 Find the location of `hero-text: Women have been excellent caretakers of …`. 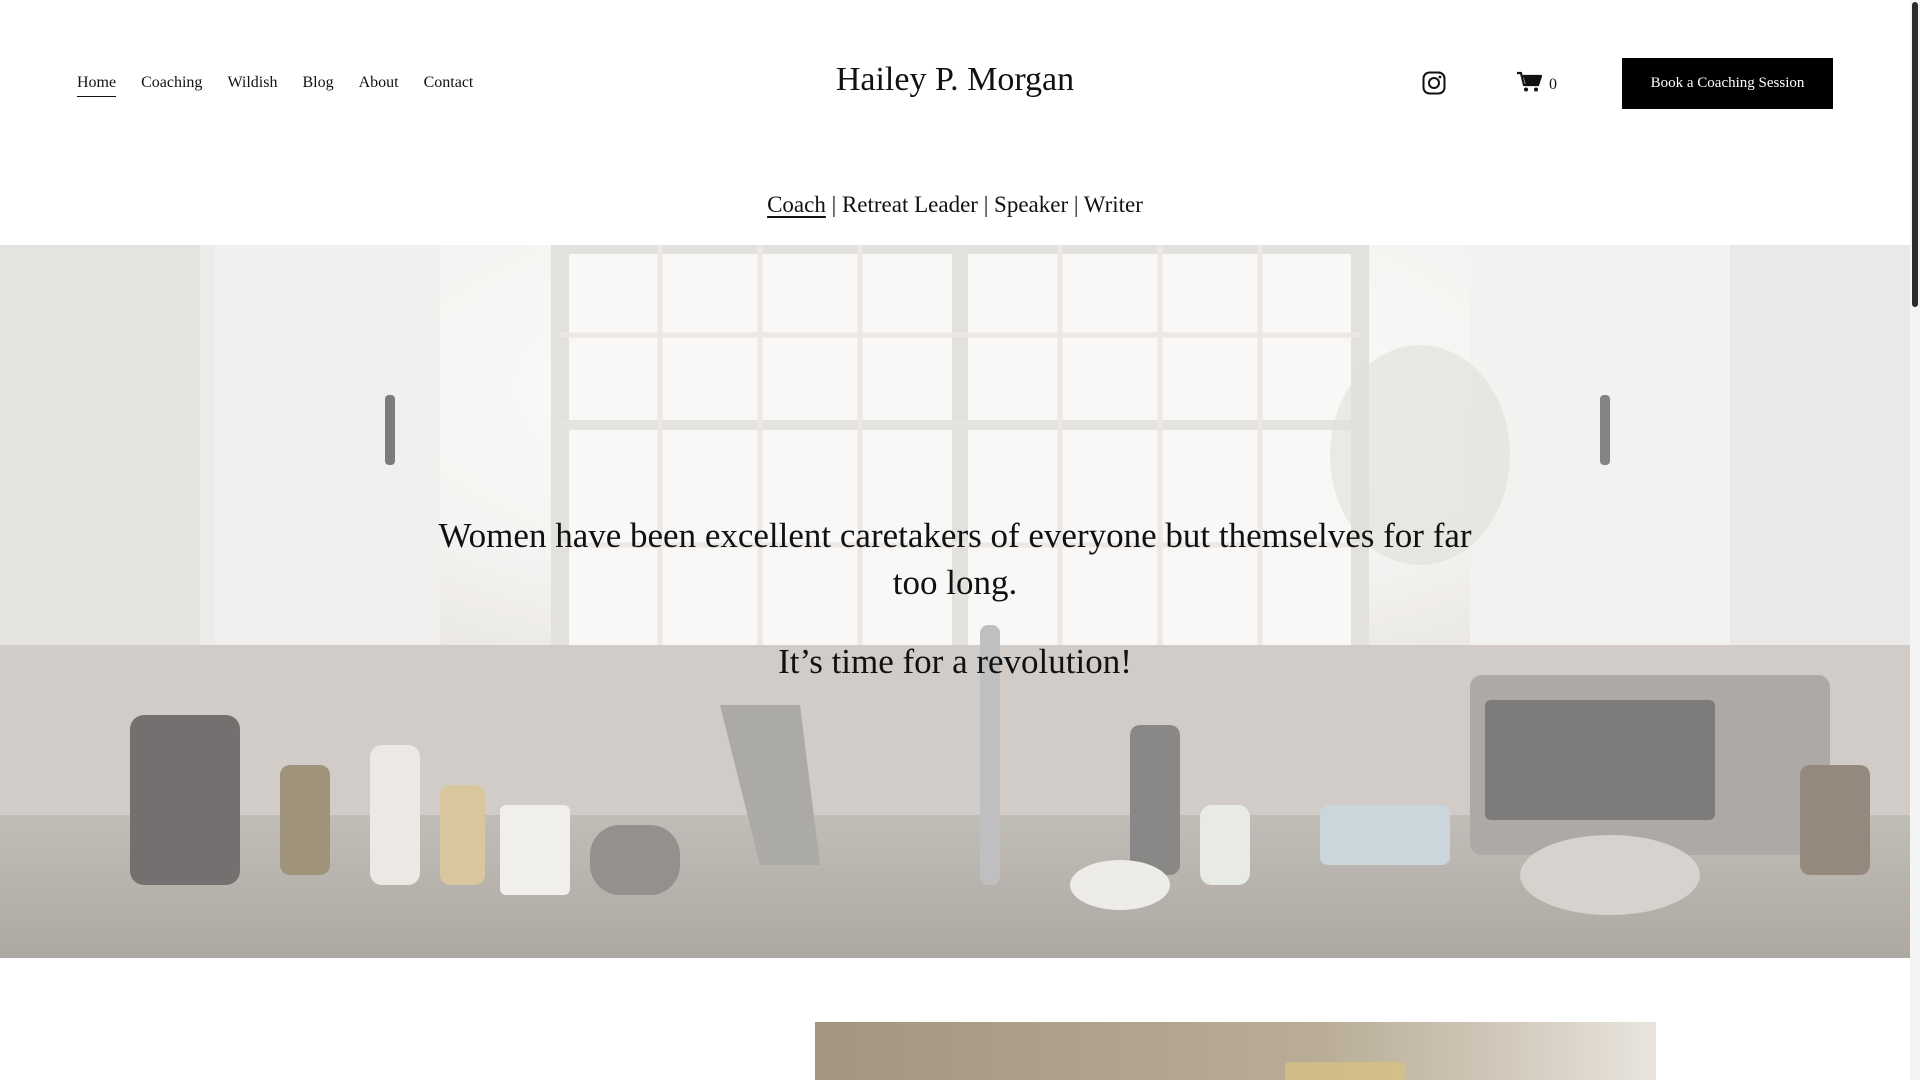

hero-text: Women have been excellent caretakers of … is located at coordinates (955, 598).